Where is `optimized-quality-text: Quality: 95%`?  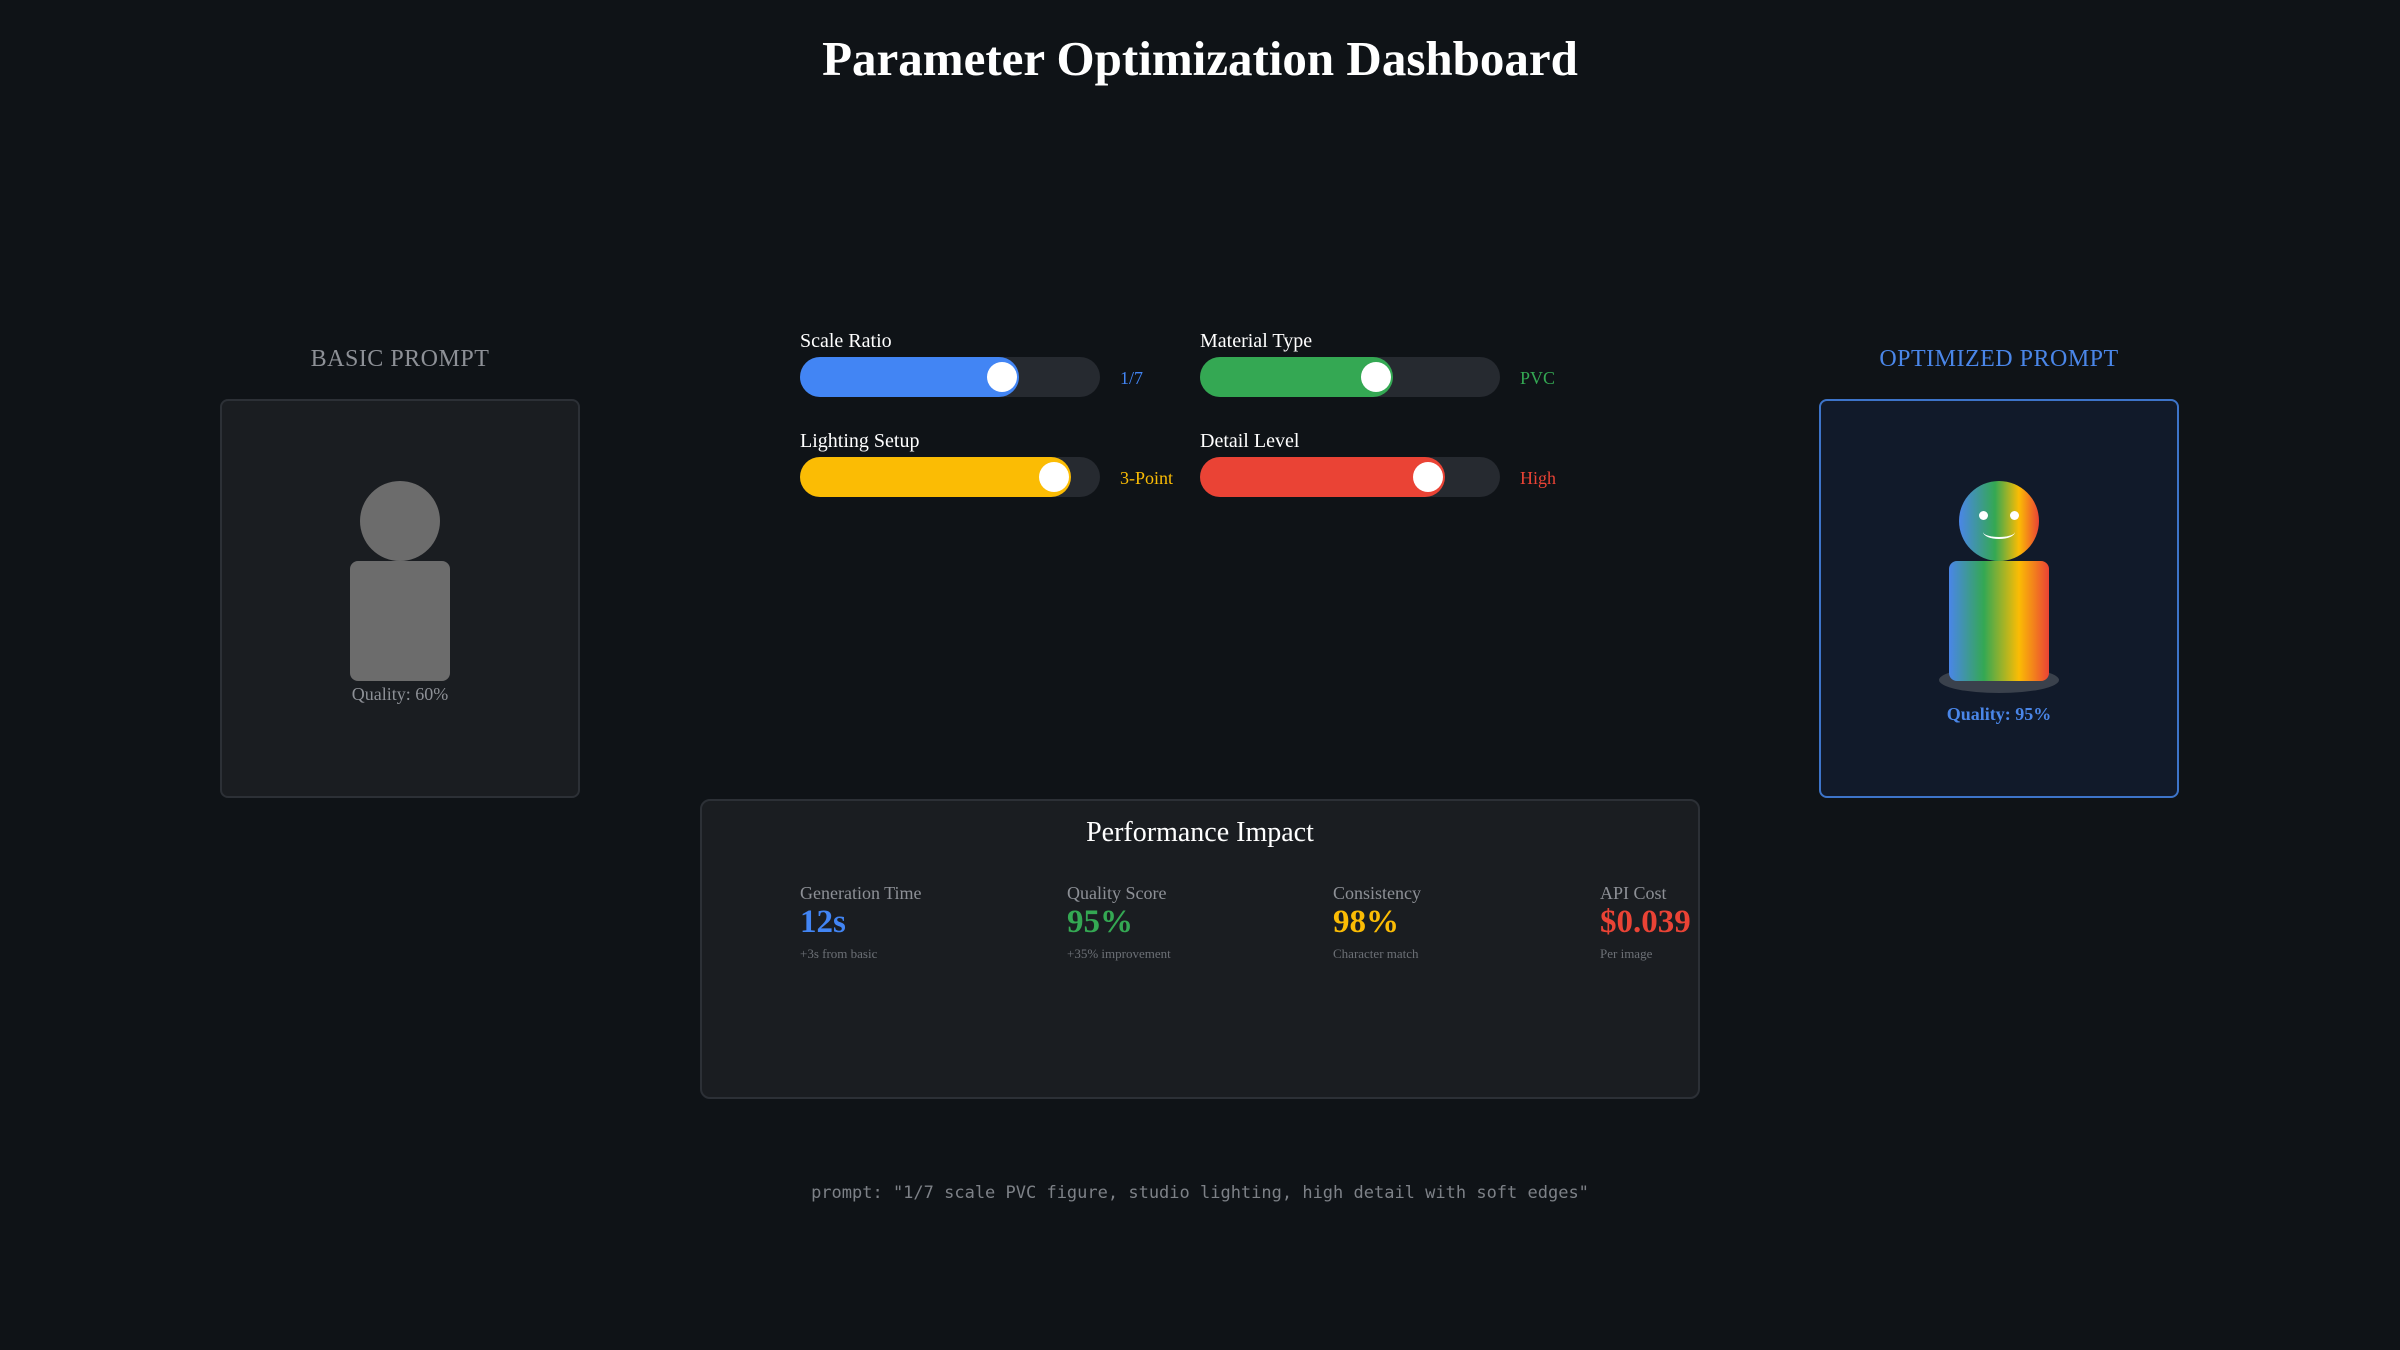 optimized-quality-text: Quality: 95% is located at coordinates (1999, 714).